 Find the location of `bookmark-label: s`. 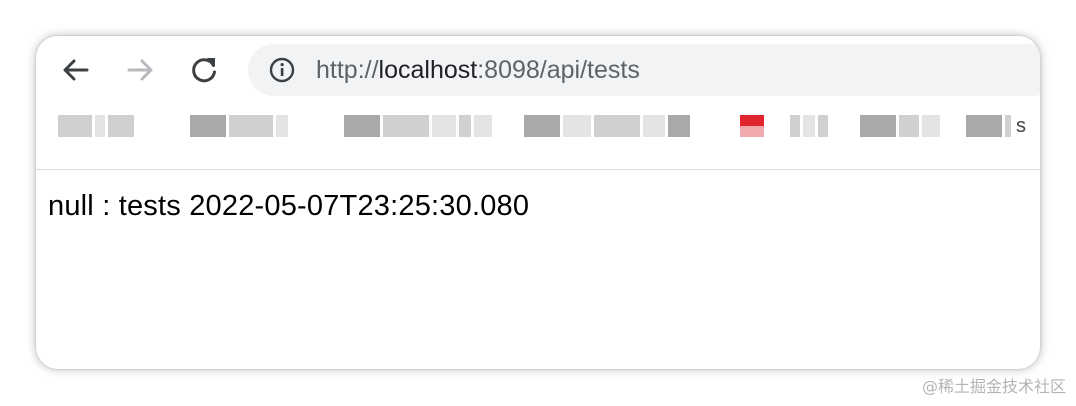

bookmark-label: s is located at coordinates (1021, 125).